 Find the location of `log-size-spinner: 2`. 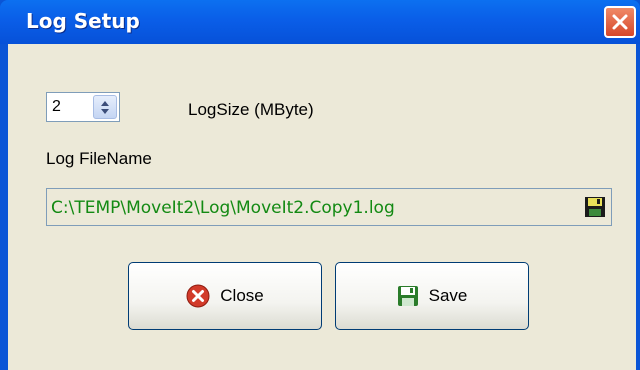

log-size-spinner: 2 is located at coordinates (83, 107).